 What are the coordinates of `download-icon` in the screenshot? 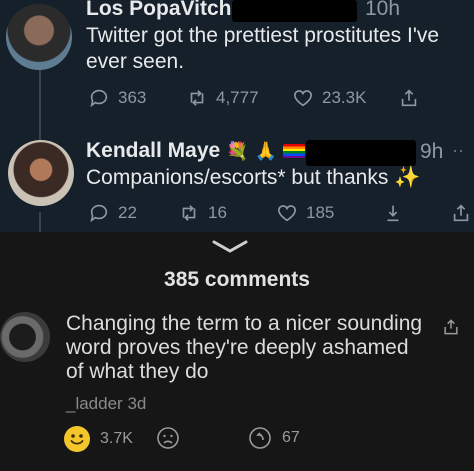 It's located at (393, 213).